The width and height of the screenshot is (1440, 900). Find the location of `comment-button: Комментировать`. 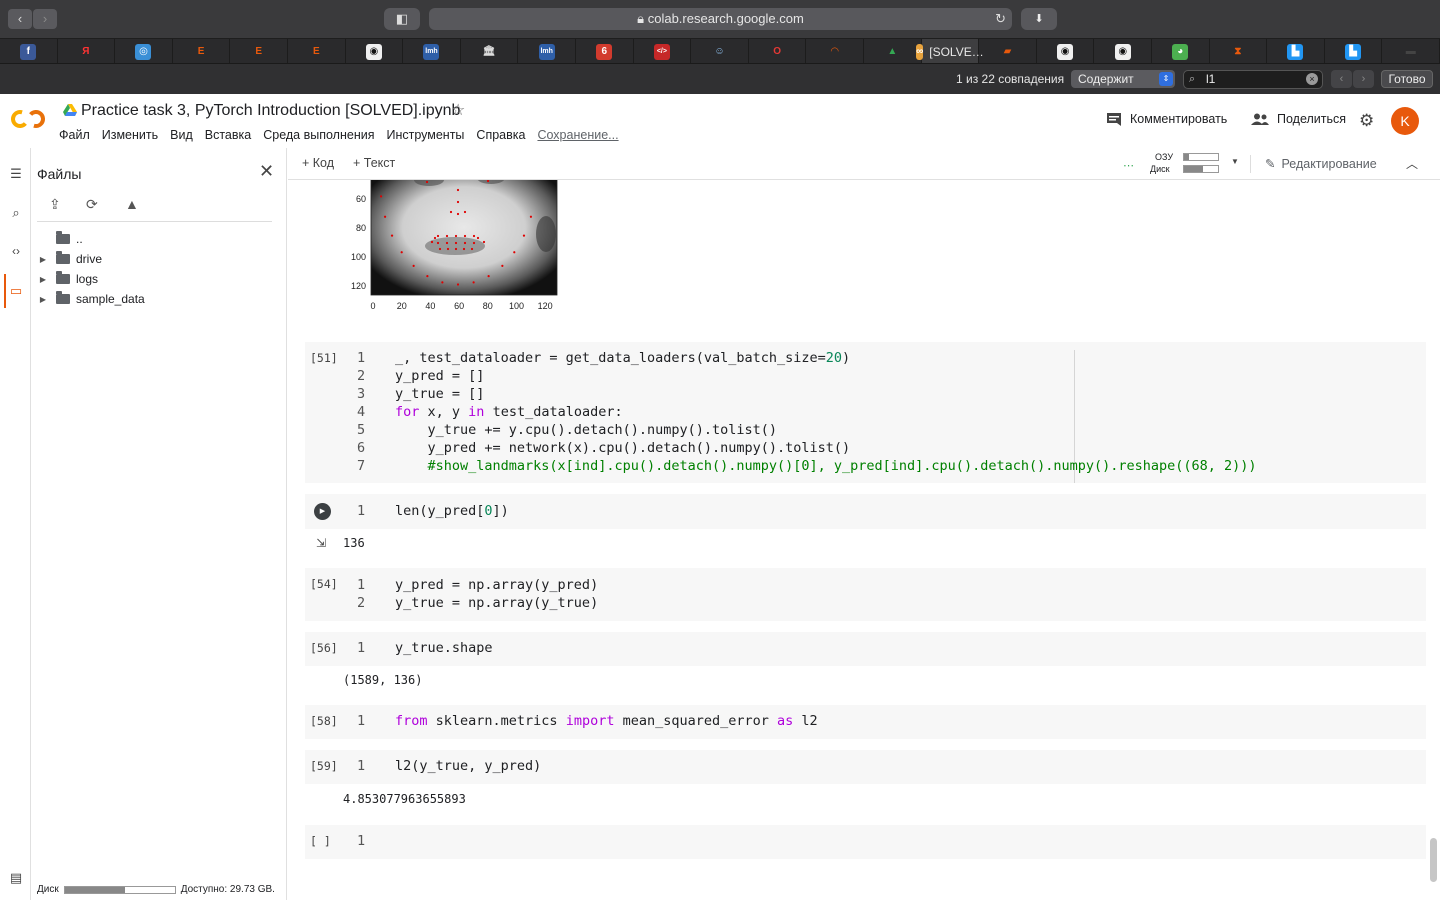

comment-button: Комментировать is located at coordinates (1166, 119).